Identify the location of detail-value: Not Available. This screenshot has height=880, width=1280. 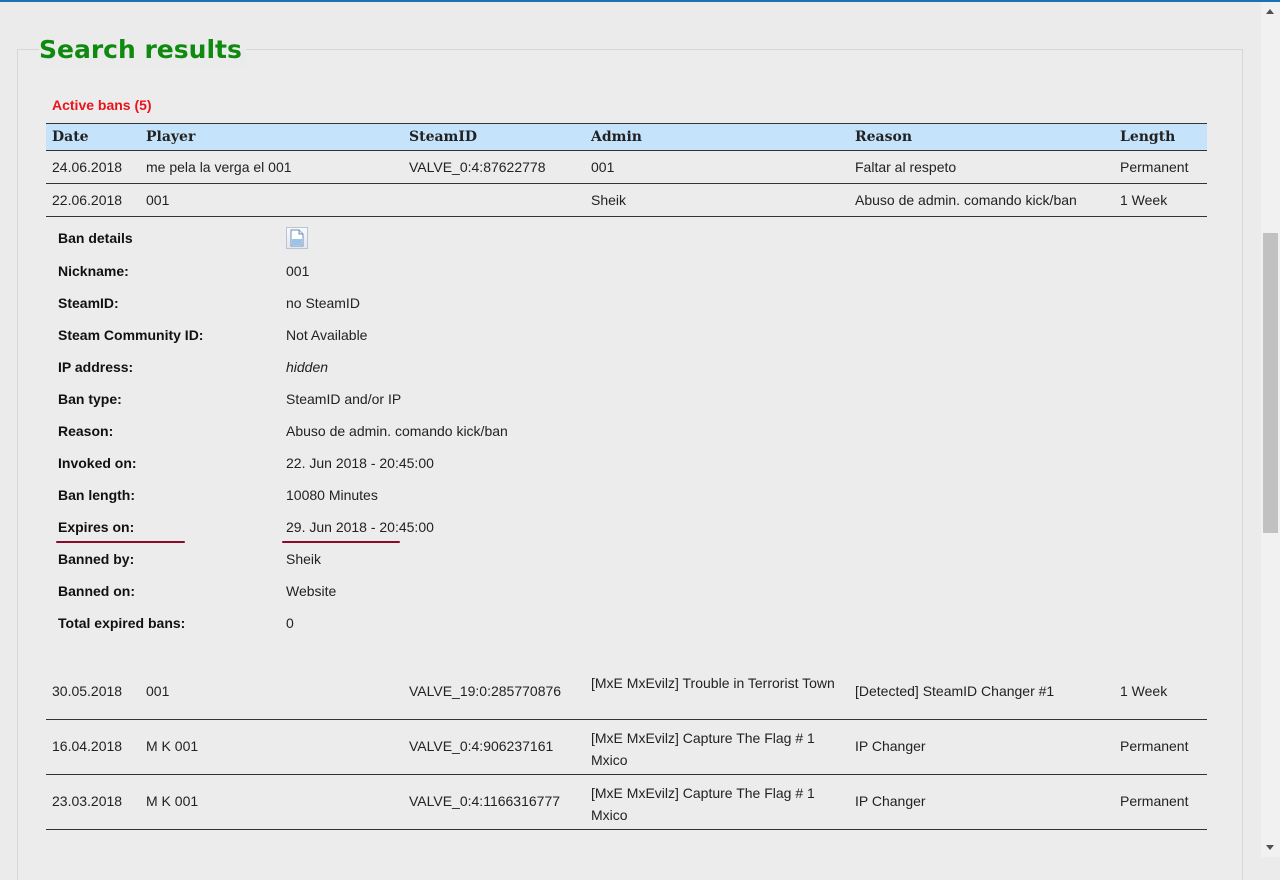
(327, 335).